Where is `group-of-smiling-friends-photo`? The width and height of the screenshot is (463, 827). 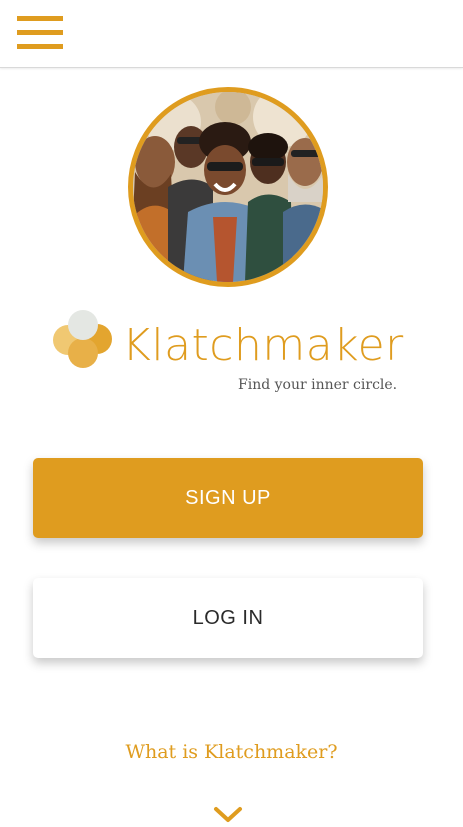 group-of-smiling-friends-photo is located at coordinates (228, 187).